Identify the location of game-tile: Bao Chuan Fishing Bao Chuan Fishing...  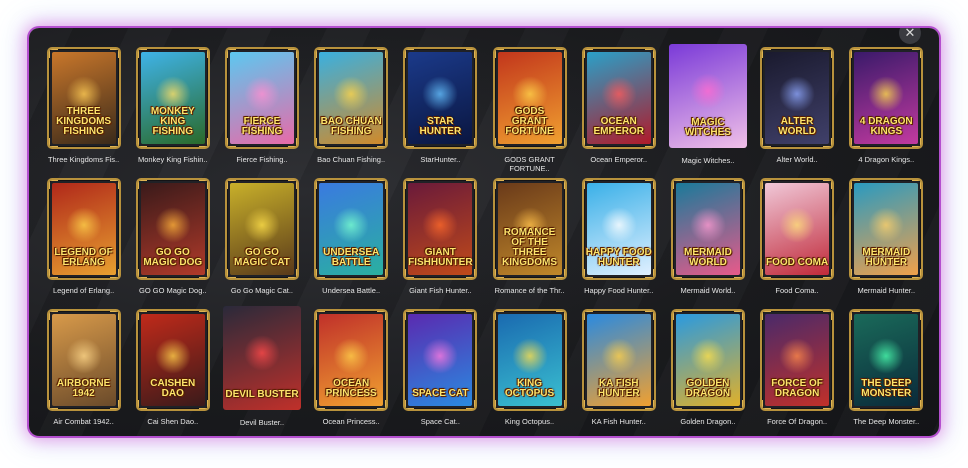
(351, 109).